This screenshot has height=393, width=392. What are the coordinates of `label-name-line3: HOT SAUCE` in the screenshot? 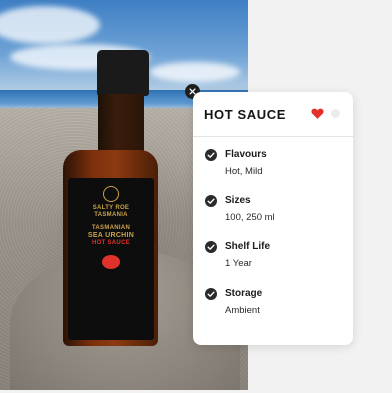 It's located at (111, 243).